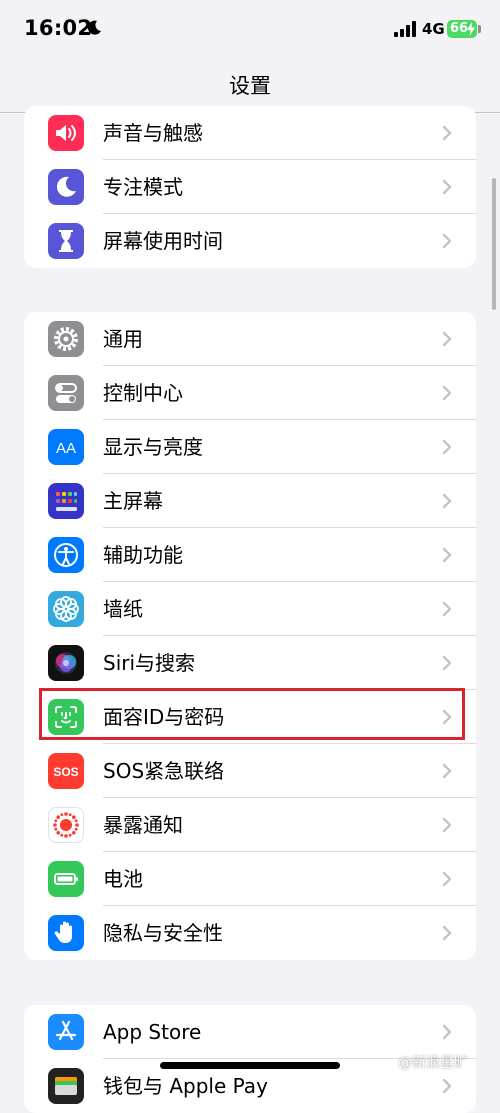 This screenshot has width=500, height=1113. Describe the element at coordinates (250, 663) in the screenshot. I see `row-siri-search: Siri与搜索` at that location.